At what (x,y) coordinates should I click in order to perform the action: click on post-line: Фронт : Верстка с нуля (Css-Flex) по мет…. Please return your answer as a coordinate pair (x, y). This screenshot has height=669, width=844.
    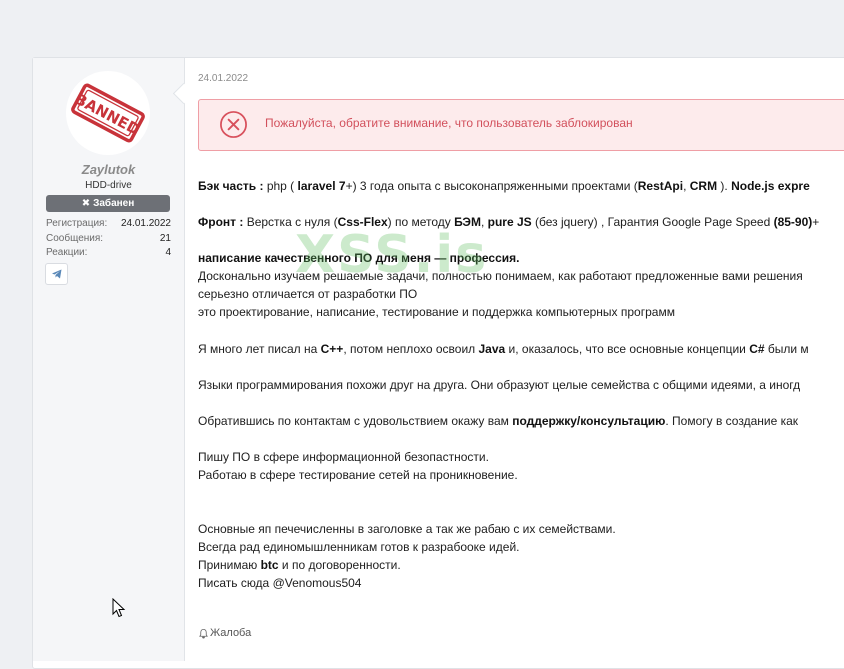
    Looking at the image, I should click on (508, 222).